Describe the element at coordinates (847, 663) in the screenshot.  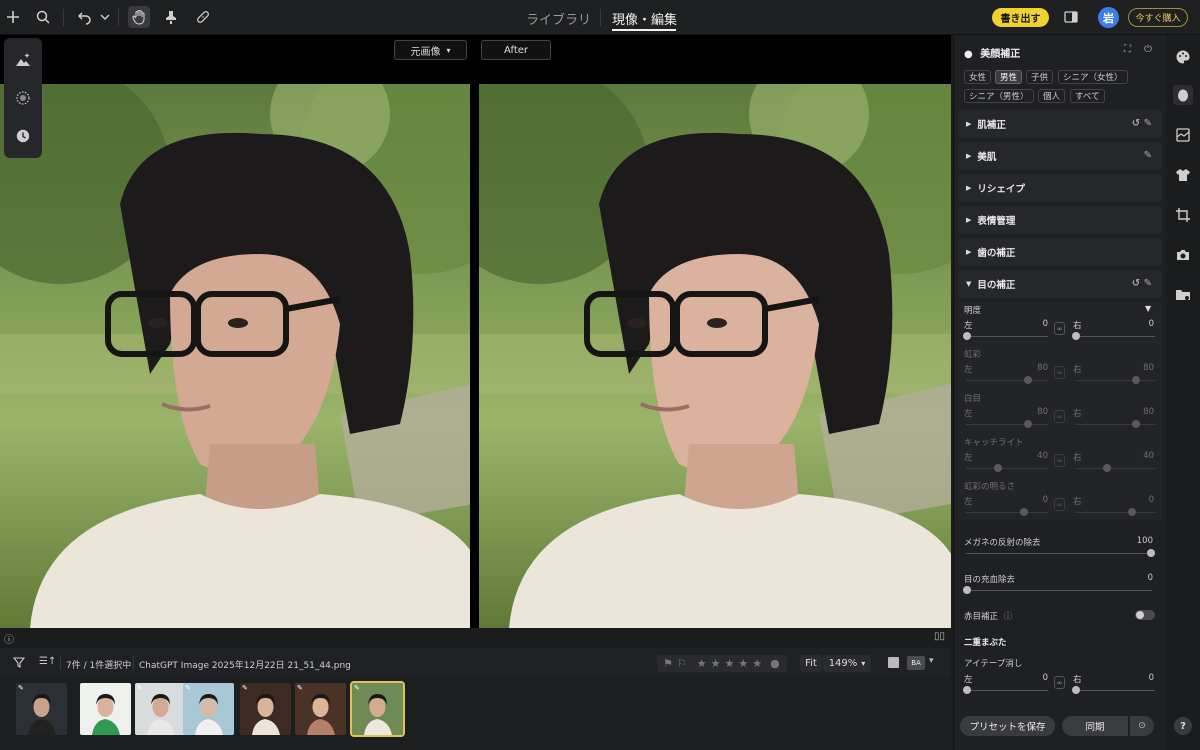
I see `zoom-select: 149% ▾` at that location.